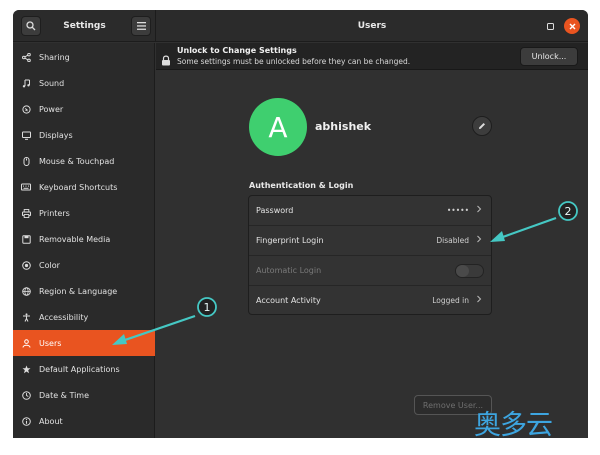 Image resolution: width=600 pixels, height=455 pixels. Describe the element at coordinates (49, 265) in the screenshot. I see `sidebar-item-label: Color` at that location.